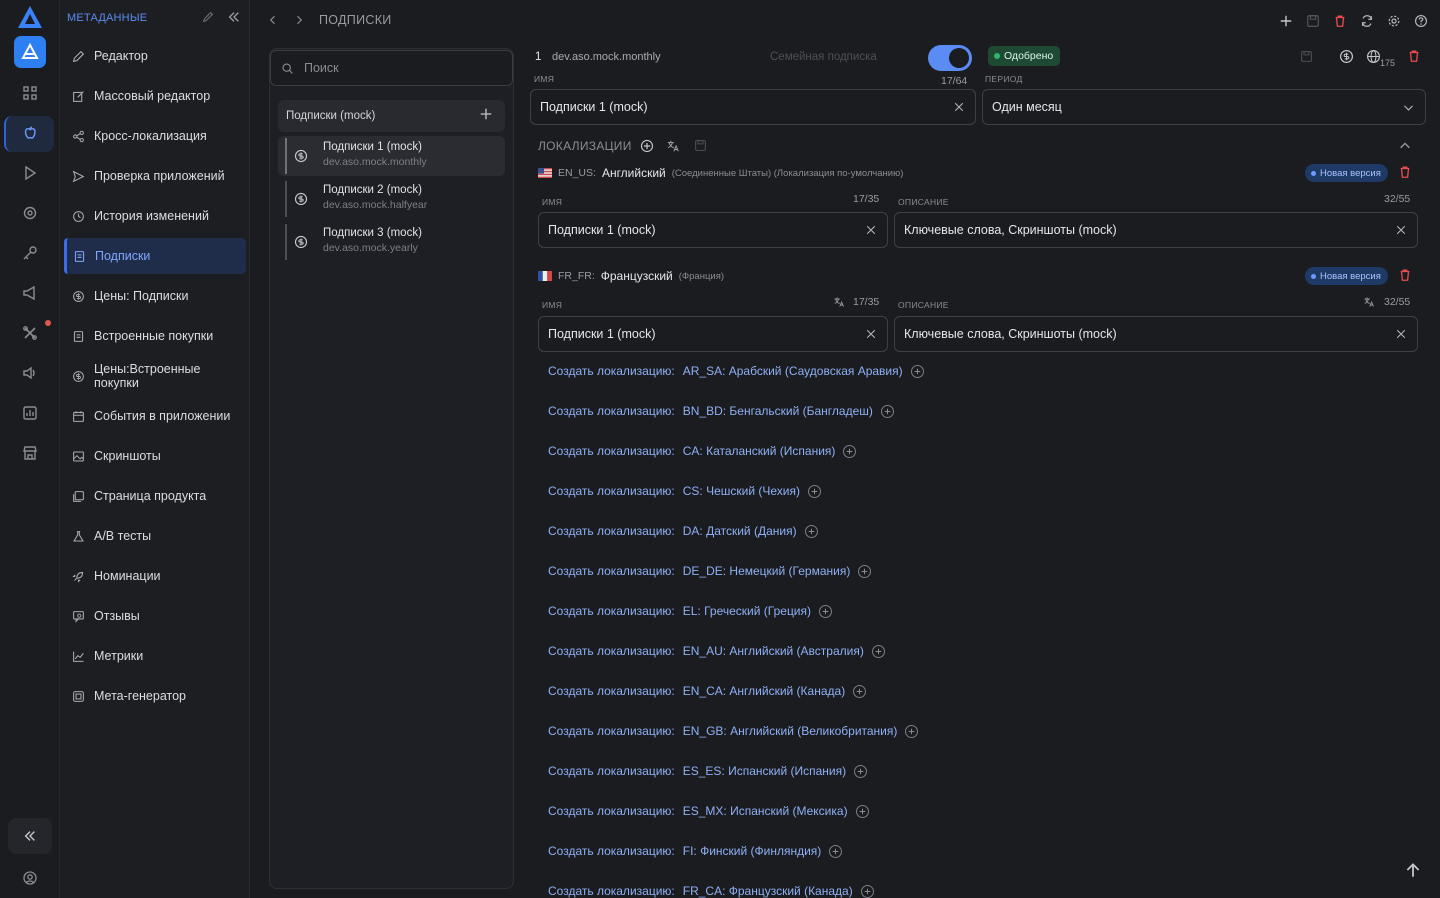 Image resolution: width=1440 pixels, height=898 pixels. Describe the element at coordinates (1373, 56) in the screenshot. I see `globe-icon` at that location.